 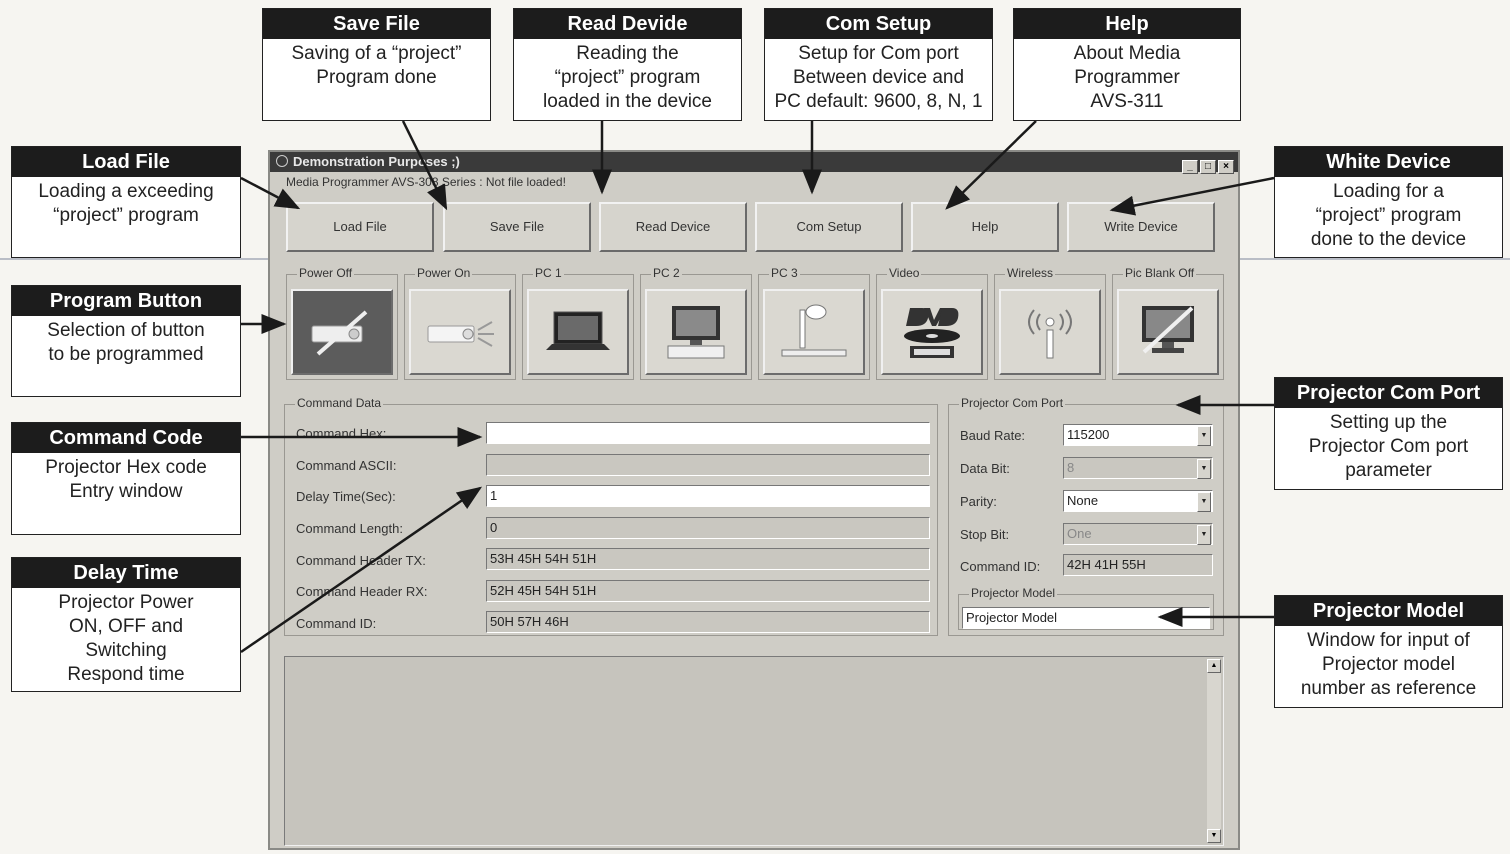 I want to click on maximize-button: □, so click(x=1208, y=167).